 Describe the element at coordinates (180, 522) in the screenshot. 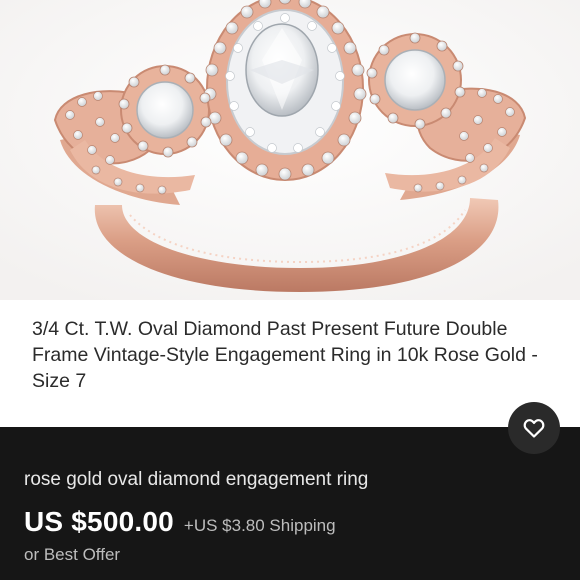

I see `price-row: US $500.00 +US $3.80 Shipping` at that location.